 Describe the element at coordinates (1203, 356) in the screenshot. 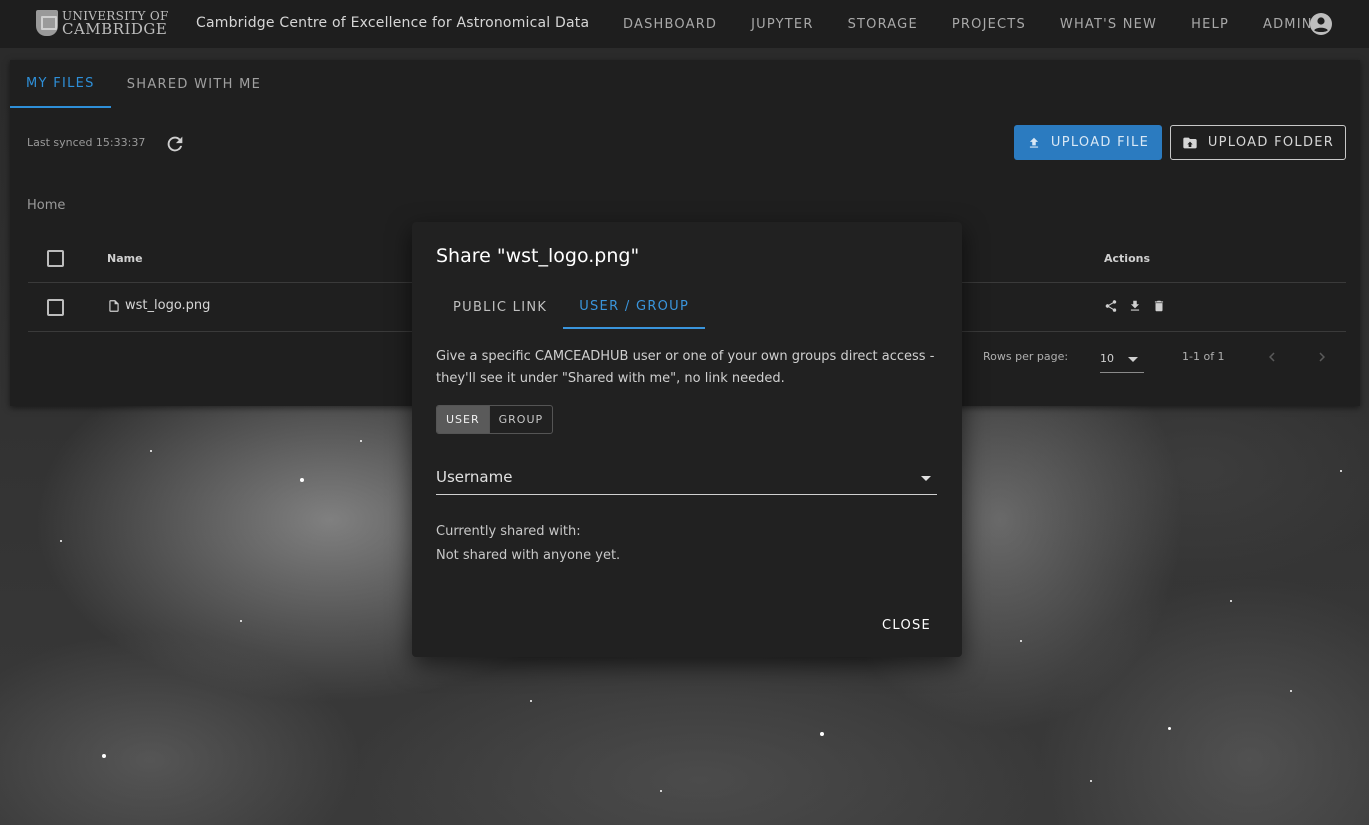

I see `pagination-range: 1-1 of 1` at that location.